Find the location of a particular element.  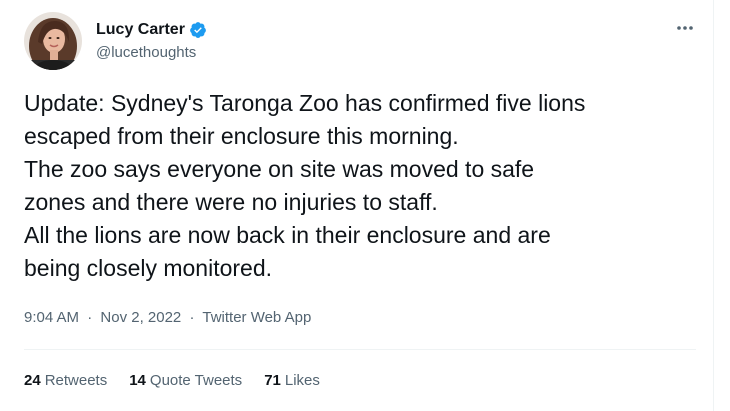

avatar-image is located at coordinates (53, 41).